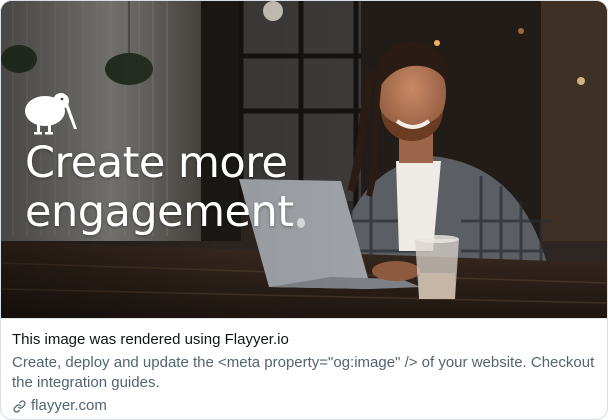  What do you see at coordinates (159, 187) in the screenshot?
I see `hero-headline: Create more engagement` at bounding box center [159, 187].